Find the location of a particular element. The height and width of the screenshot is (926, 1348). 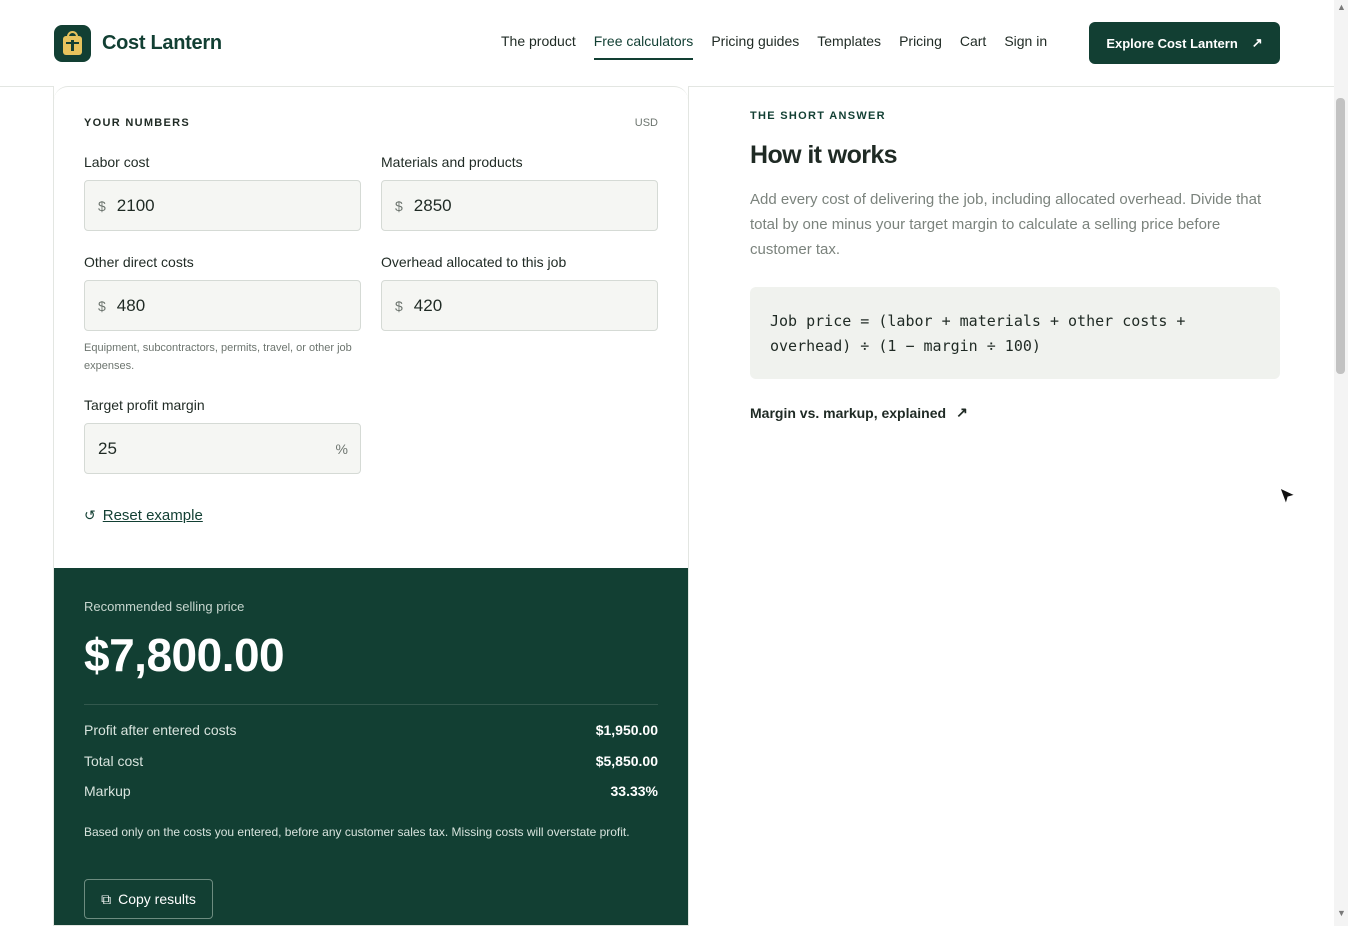

cta-label: Explore Cost Lantern is located at coordinates (1172, 43).